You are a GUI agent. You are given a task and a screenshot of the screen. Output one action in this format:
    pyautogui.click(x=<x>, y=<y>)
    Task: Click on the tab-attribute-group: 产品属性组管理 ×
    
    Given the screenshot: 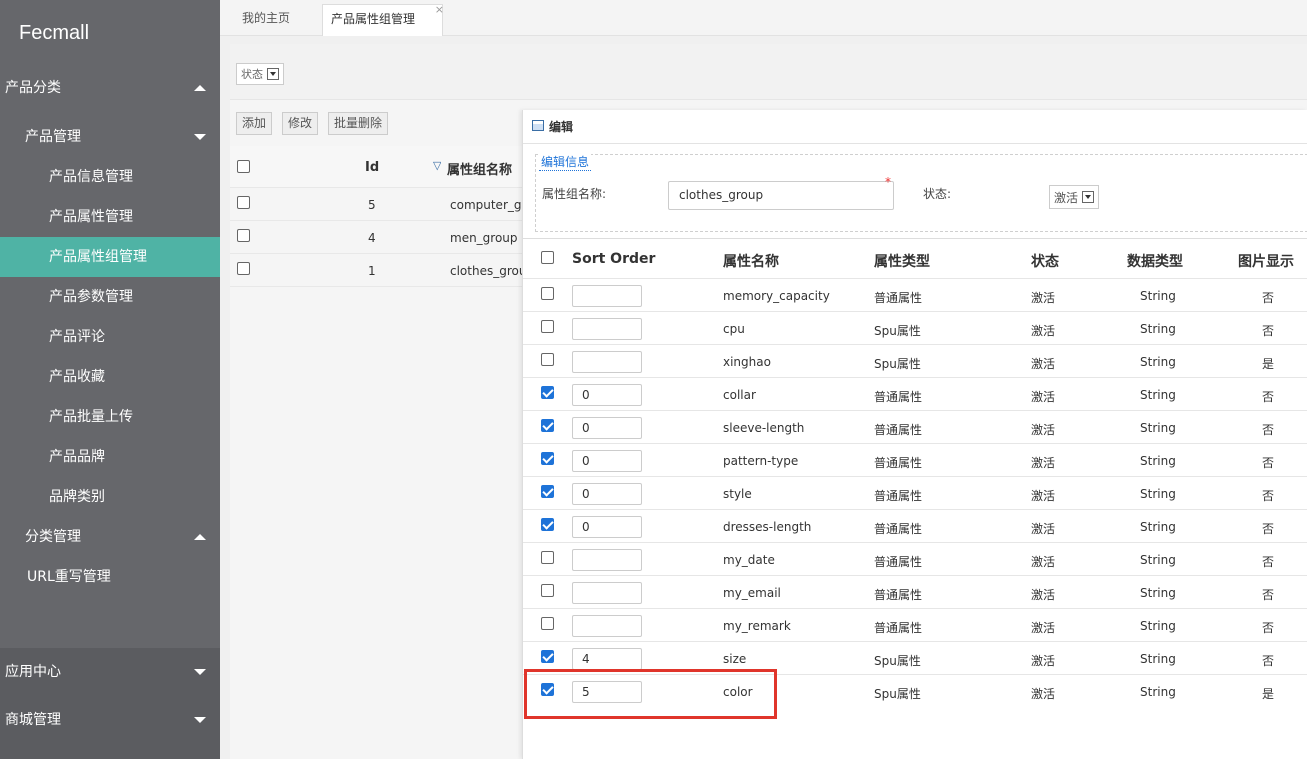 What is the action you would take?
    pyautogui.click(x=383, y=19)
    